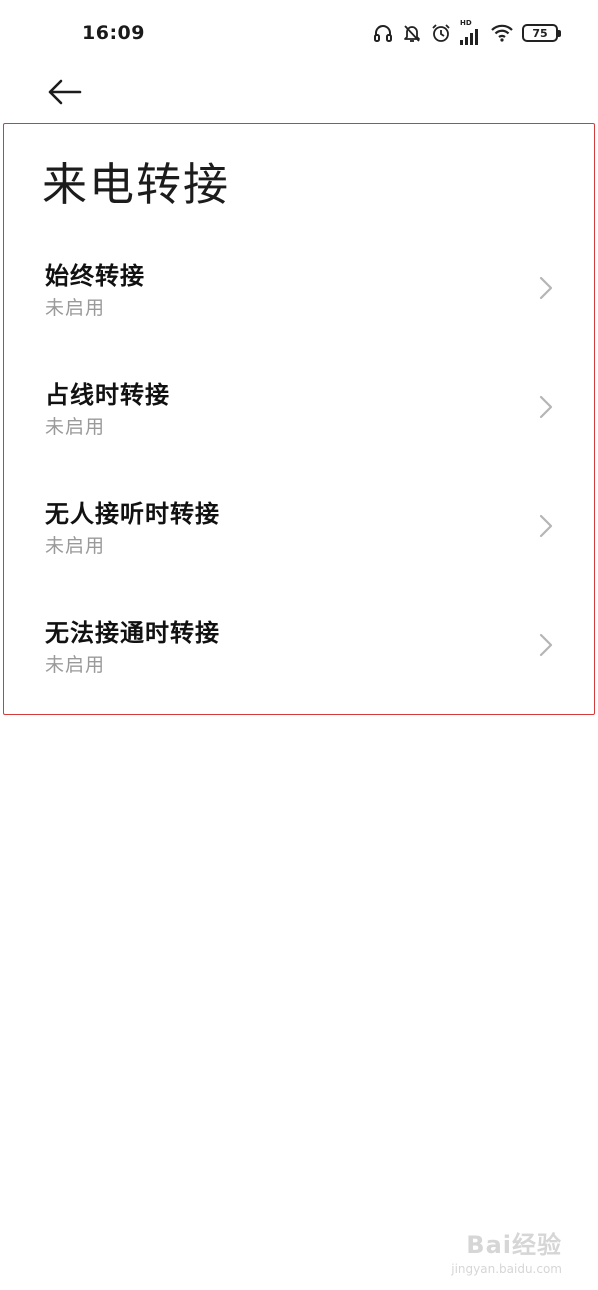 The width and height of the screenshot is (598, 1290). Describe the element at coordinates (299, 295) in the screenshot. I see `list-item-always-forward: 始终转接 未启用` at that location.